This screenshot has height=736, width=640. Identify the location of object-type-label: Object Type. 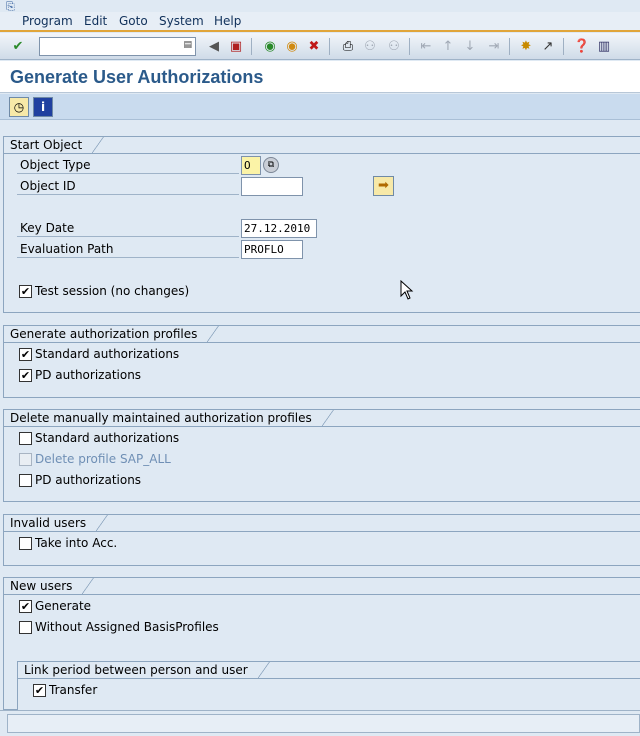
(128, 165).